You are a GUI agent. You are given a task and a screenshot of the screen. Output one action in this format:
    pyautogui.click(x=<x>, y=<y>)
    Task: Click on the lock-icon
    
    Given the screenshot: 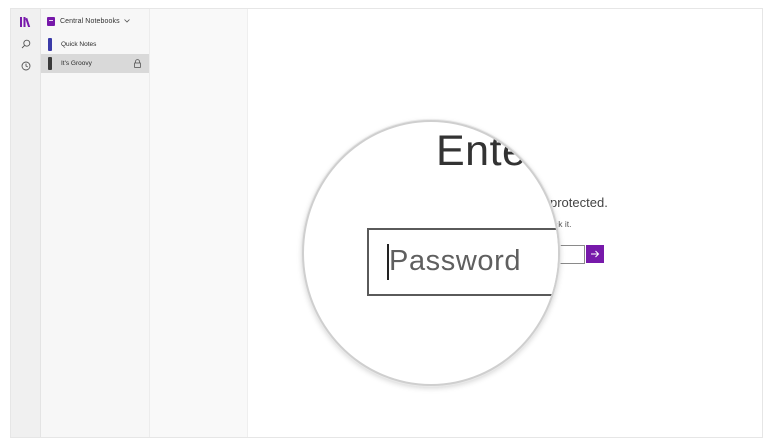 What is the action you would take?
    pyautogui.click(x=137, y=63)
    